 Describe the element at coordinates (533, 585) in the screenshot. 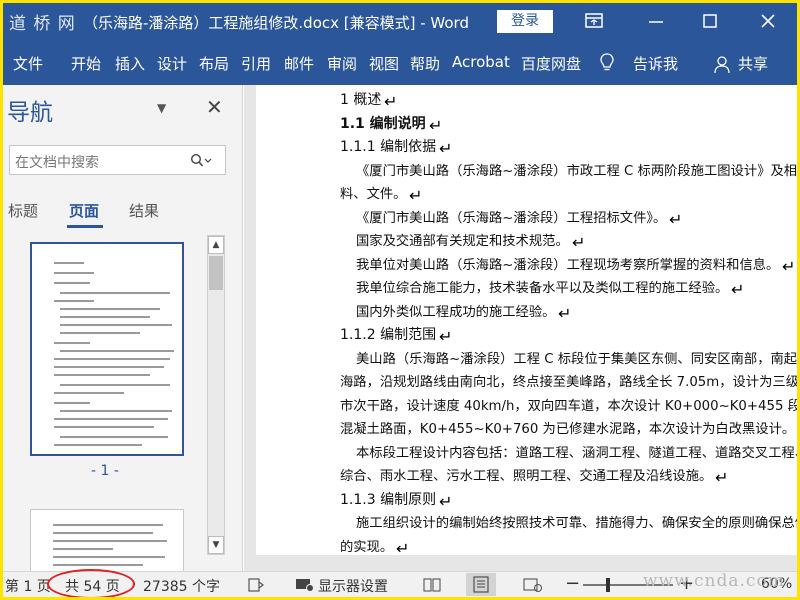

I see `web-layout-icon` at that location.